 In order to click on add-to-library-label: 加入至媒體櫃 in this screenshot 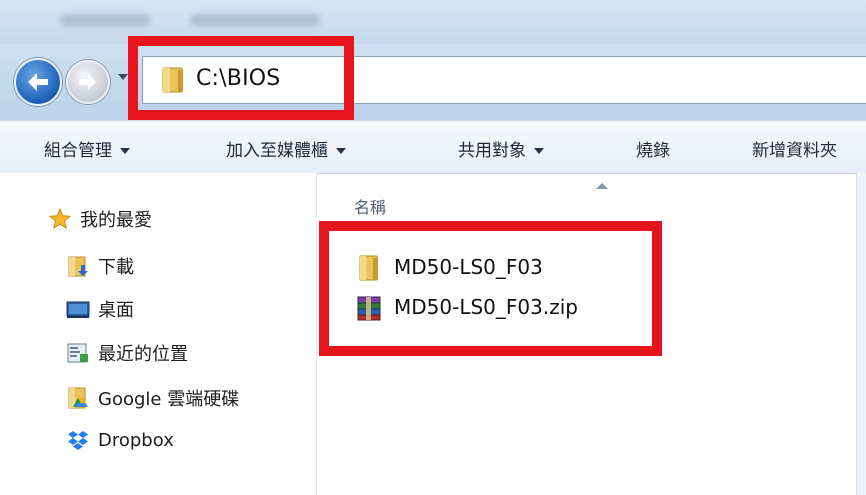, I will do `click(277, 151)`.